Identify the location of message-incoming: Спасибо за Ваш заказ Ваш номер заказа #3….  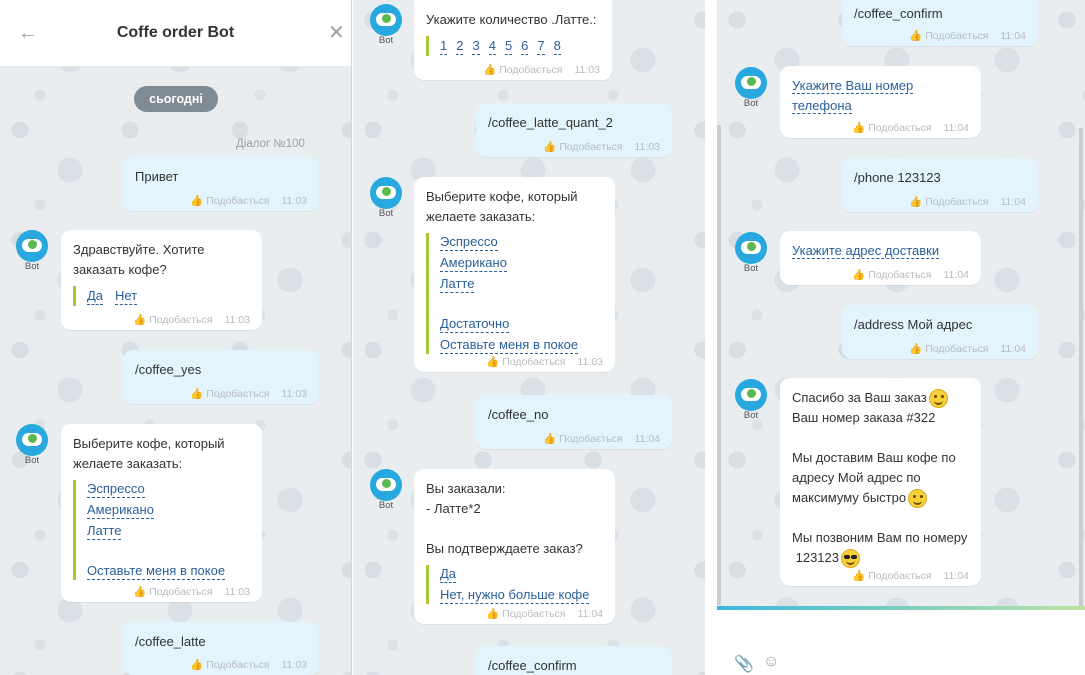
(880, 482).